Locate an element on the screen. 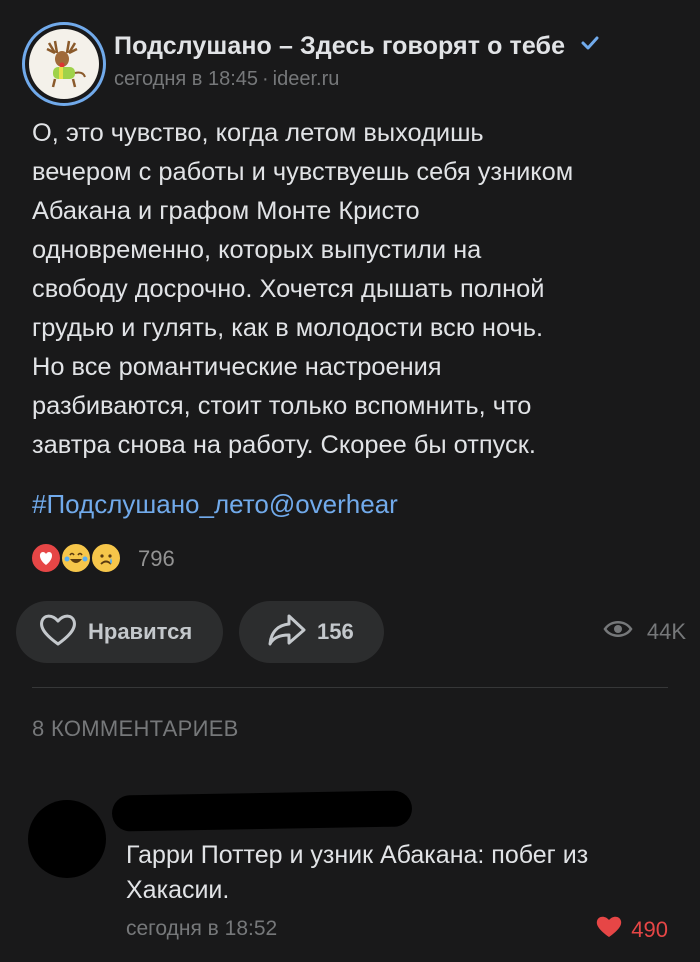 The image size is (700, 962). post-text-line: разбиваются, стоит только вспомнить, что is located at coordinates (282, 406).